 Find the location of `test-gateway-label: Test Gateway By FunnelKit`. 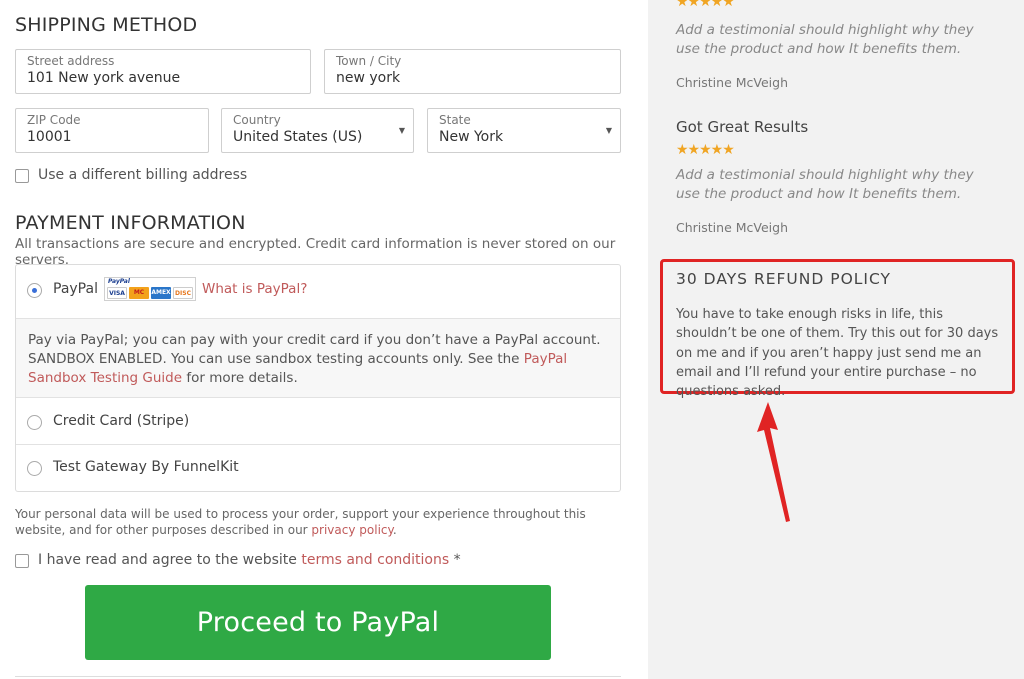

test-gateway-label: Test Gateway By FunnelKit is located at coordinates (146, 467).